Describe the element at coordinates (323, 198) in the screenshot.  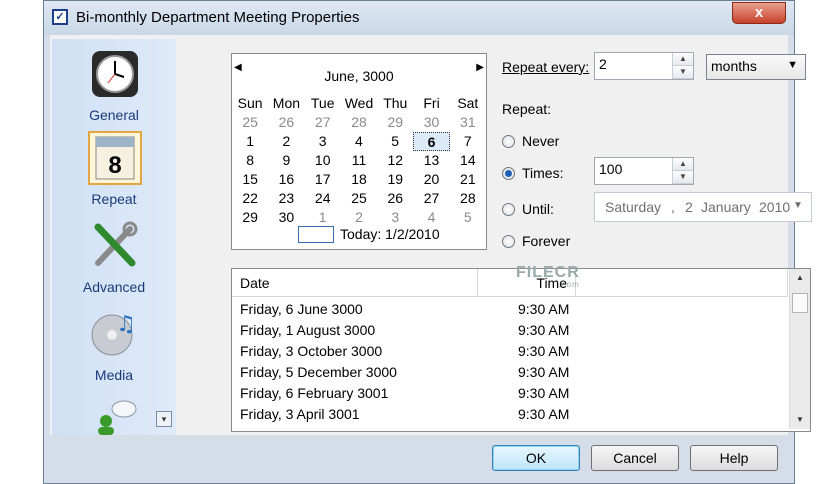
I see `calendar-day: 24` at that location.